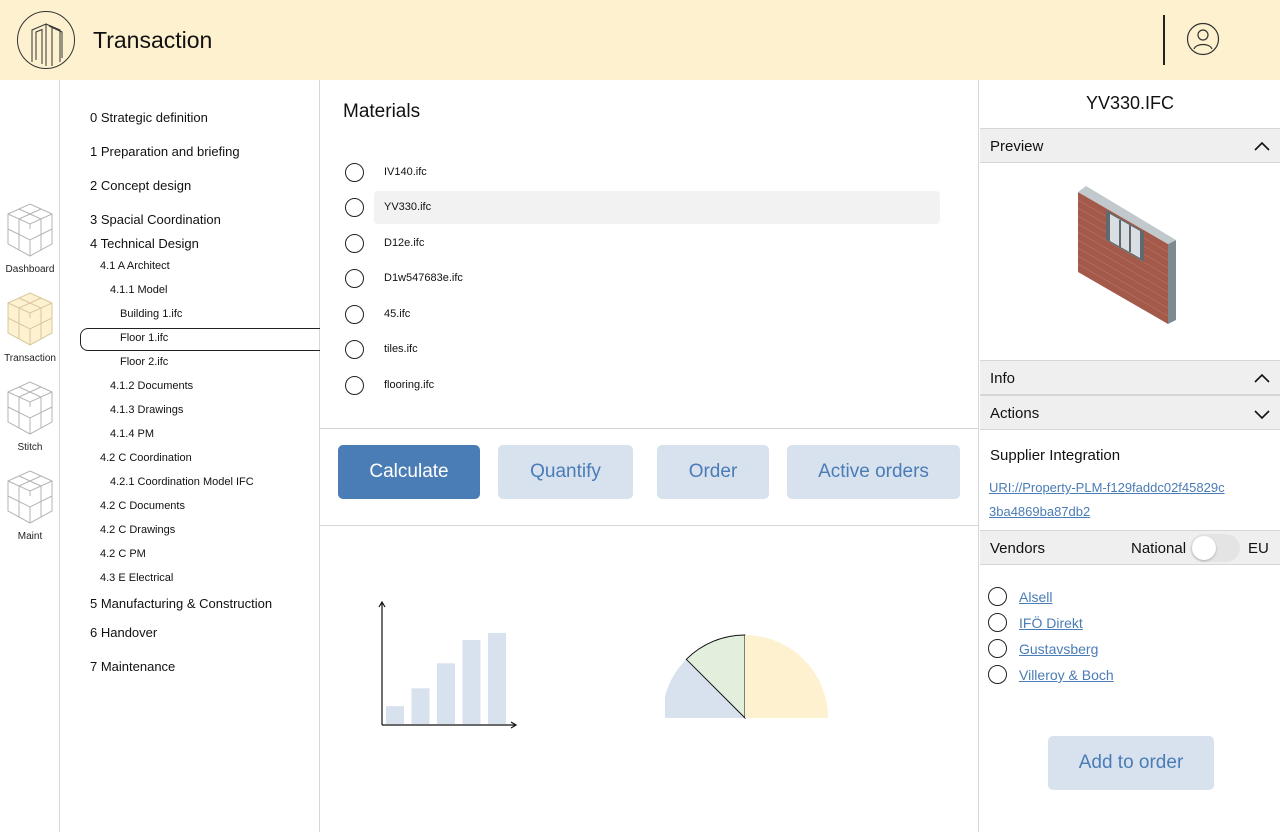 Image resolution: width=1280 pixels, height=832 pixels. Describe the element at coordinates (401, 349) in the screenshot. I see `material-label: tiles.ifc` at that location.